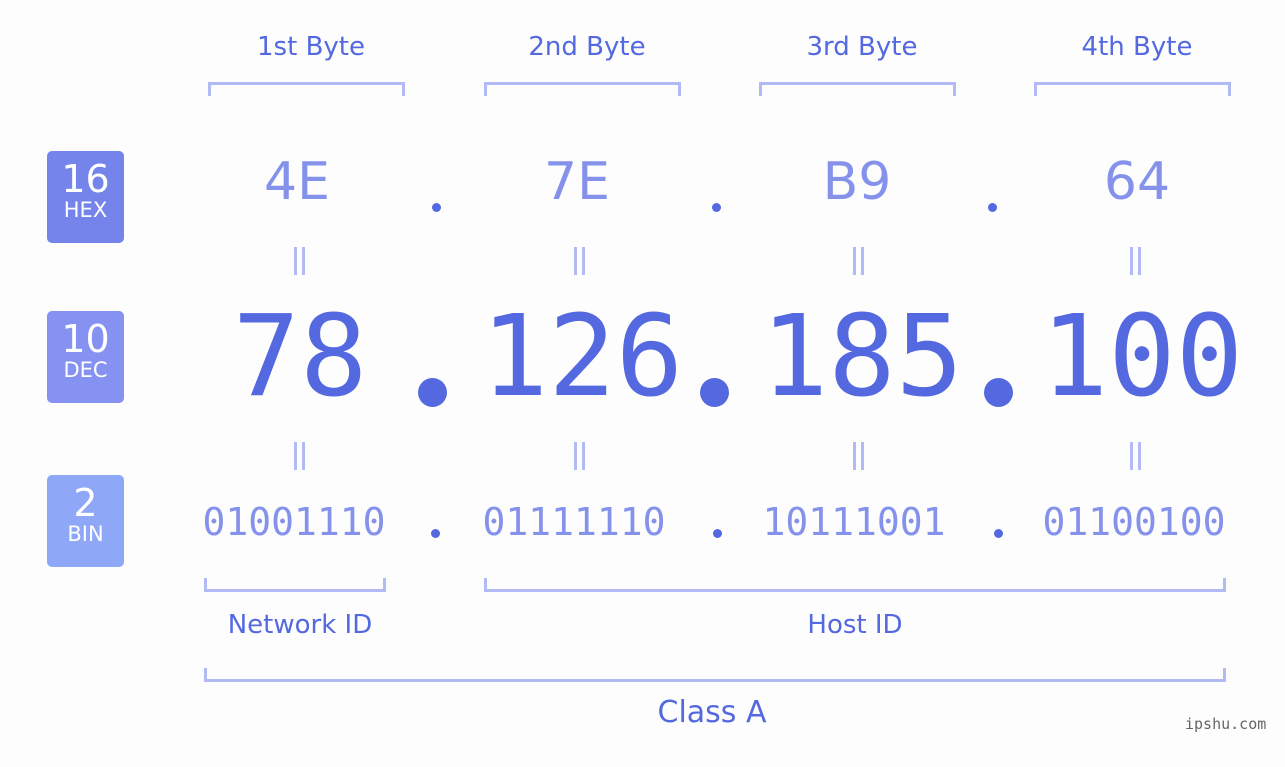 The width and height of the screenshot is (1285, 767). What do you see at coordinates (300, 625) in the screenshot?
I see `network-id-label: Network ID` at bounding box center [300, 625].